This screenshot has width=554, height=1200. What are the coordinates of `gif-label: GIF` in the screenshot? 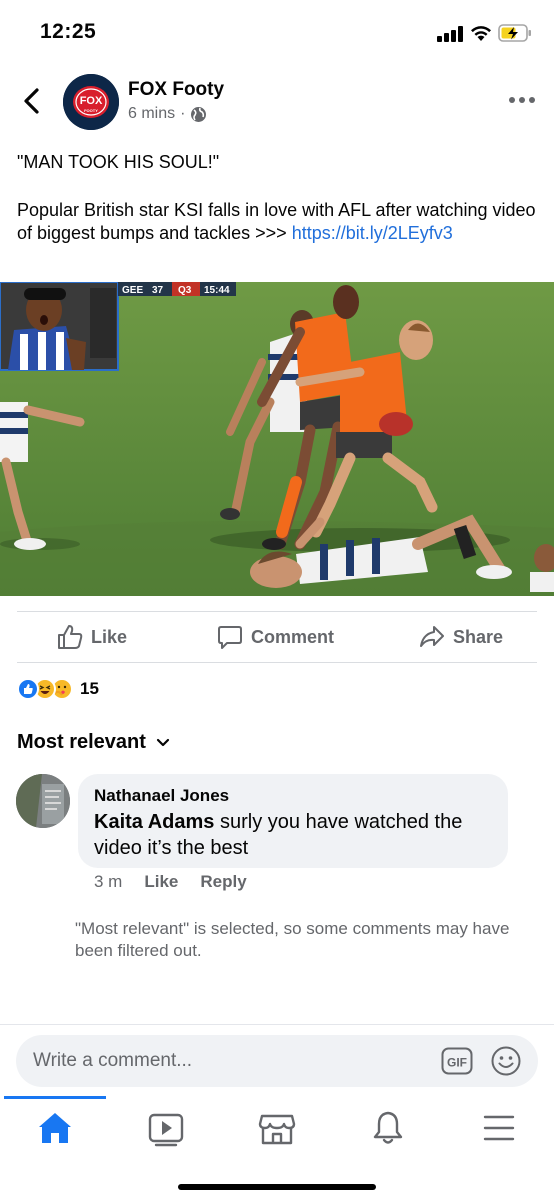 It's located at (457, 1063).